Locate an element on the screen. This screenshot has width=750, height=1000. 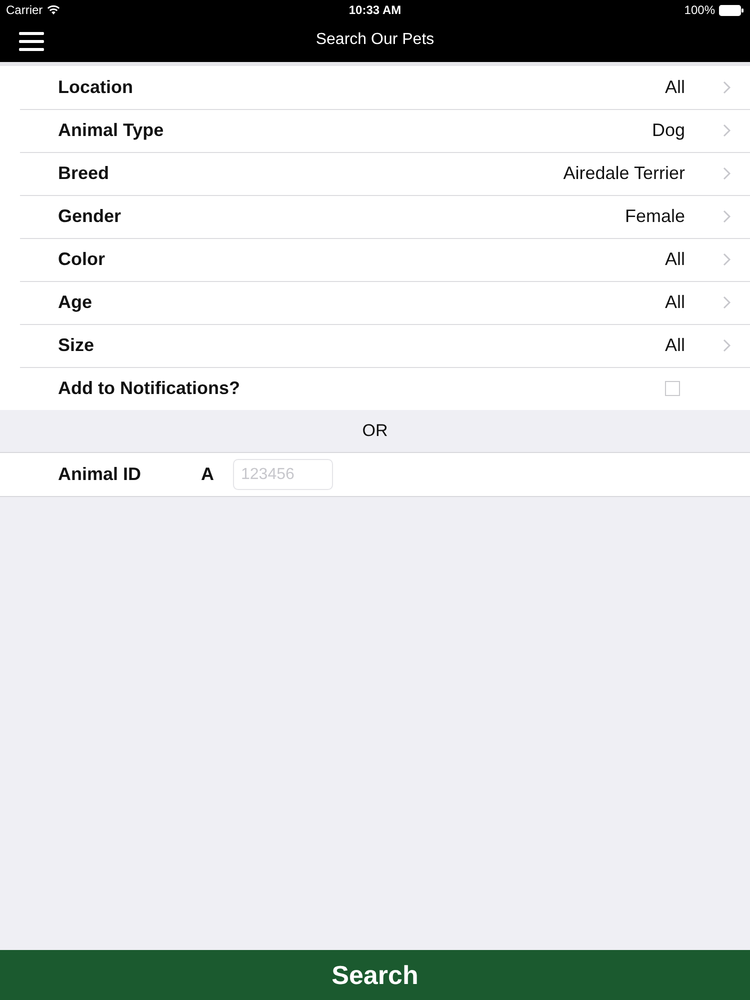
row-label: Gender is located at coordinates (90, 216).